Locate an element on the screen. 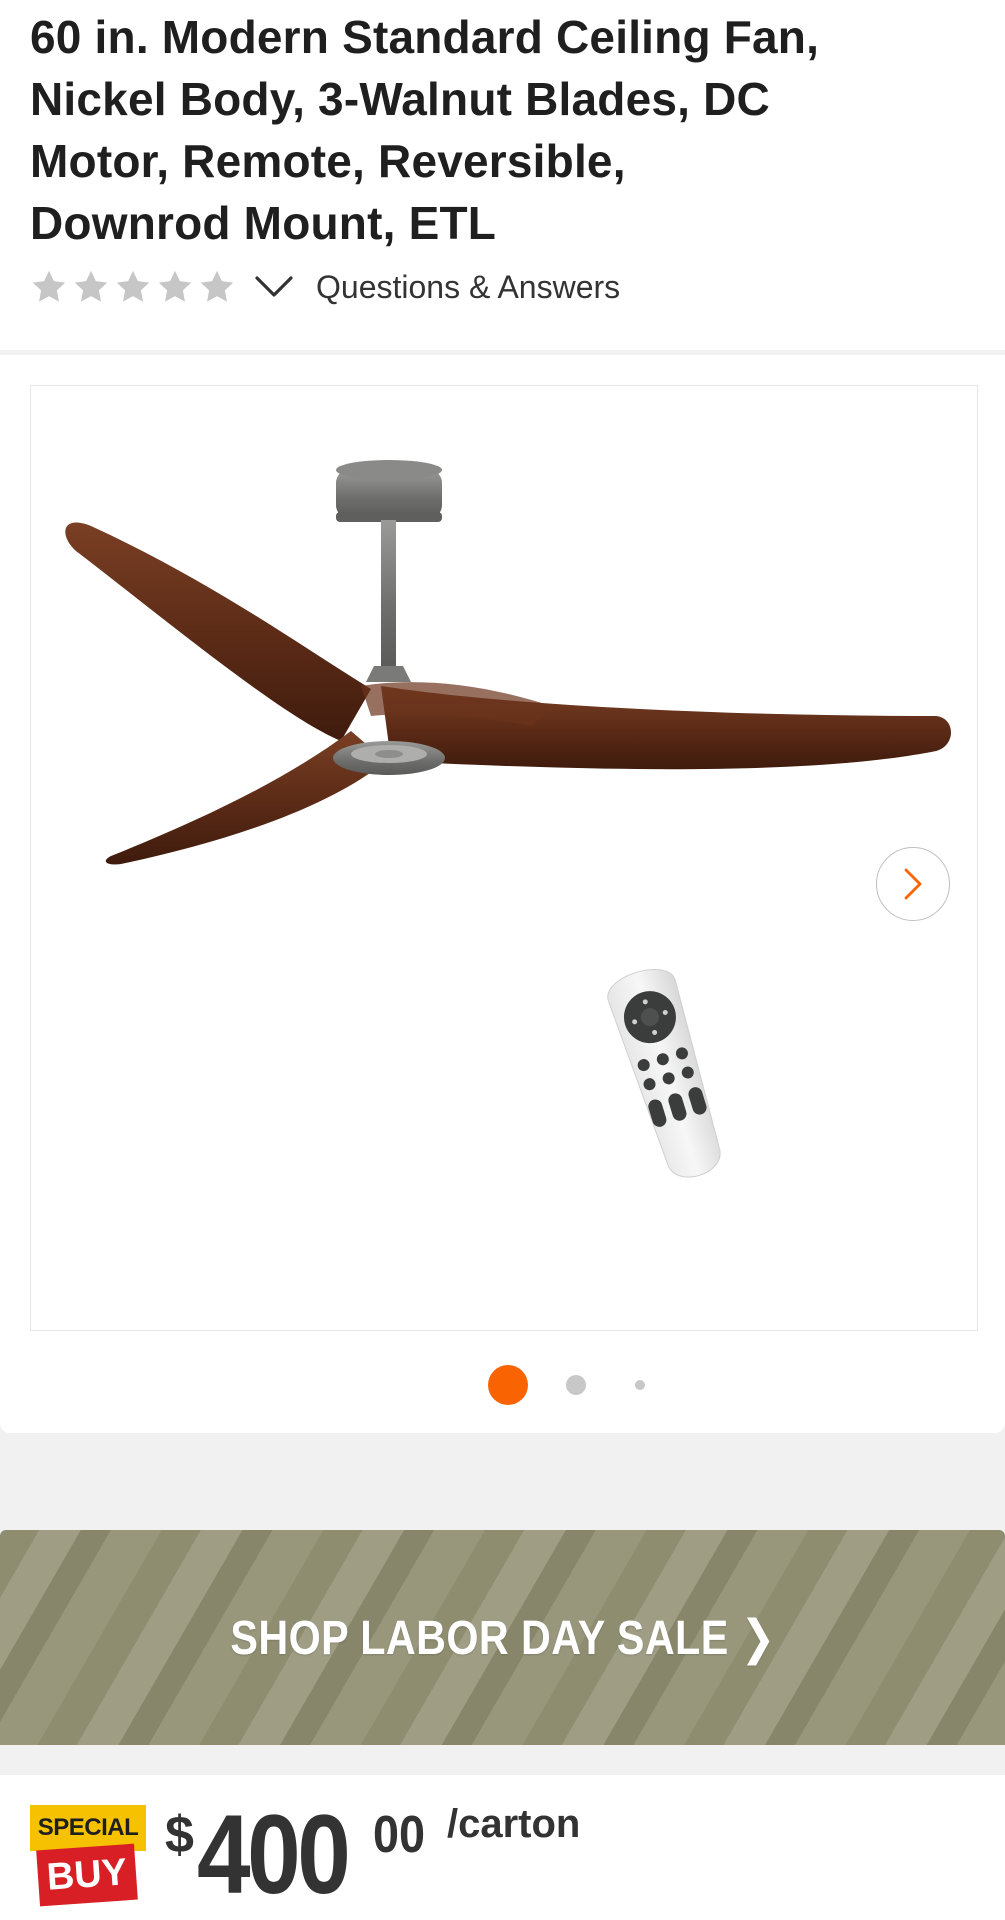 The height and width of the screenshot is (1920, 1005). chevron-right-icon is located at coordinates (913, 884).